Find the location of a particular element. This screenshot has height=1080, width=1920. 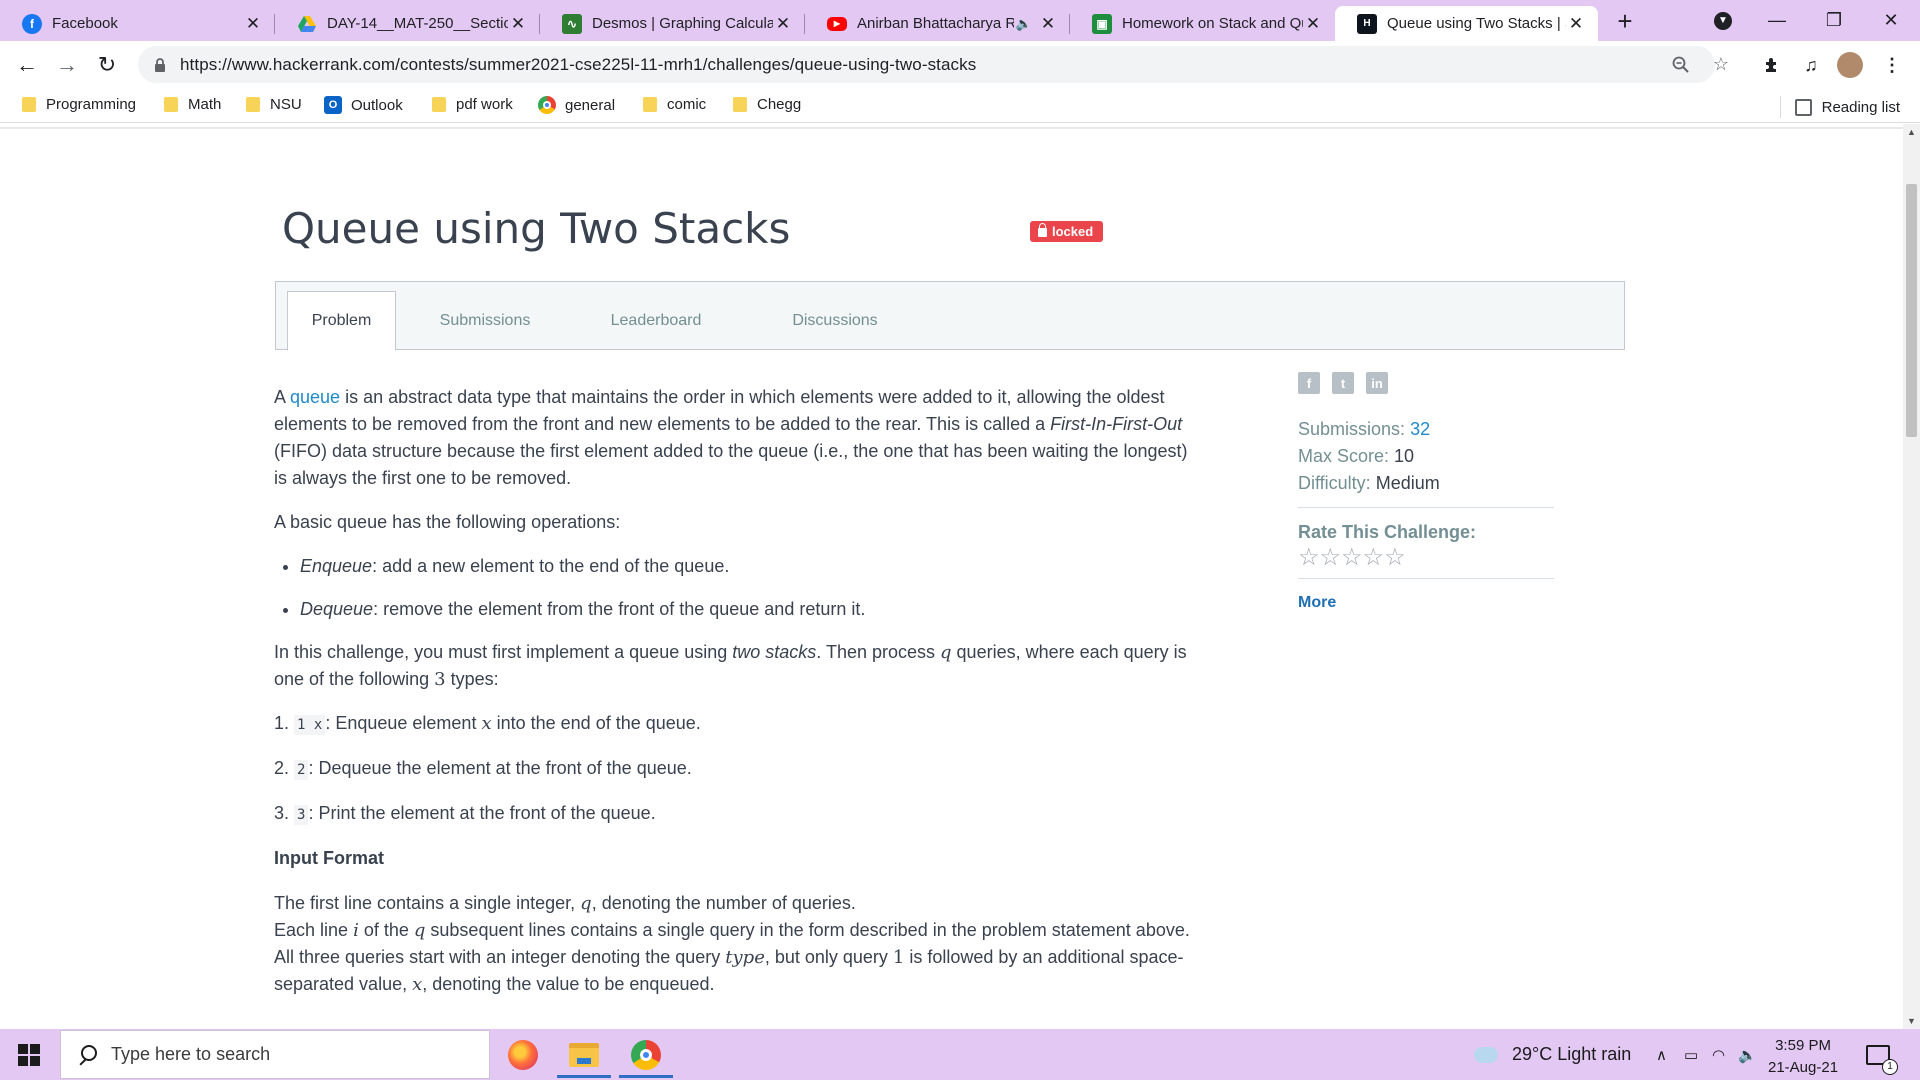

kebab-menu-icon: ⋮ is located at coordinates (1892, 65).